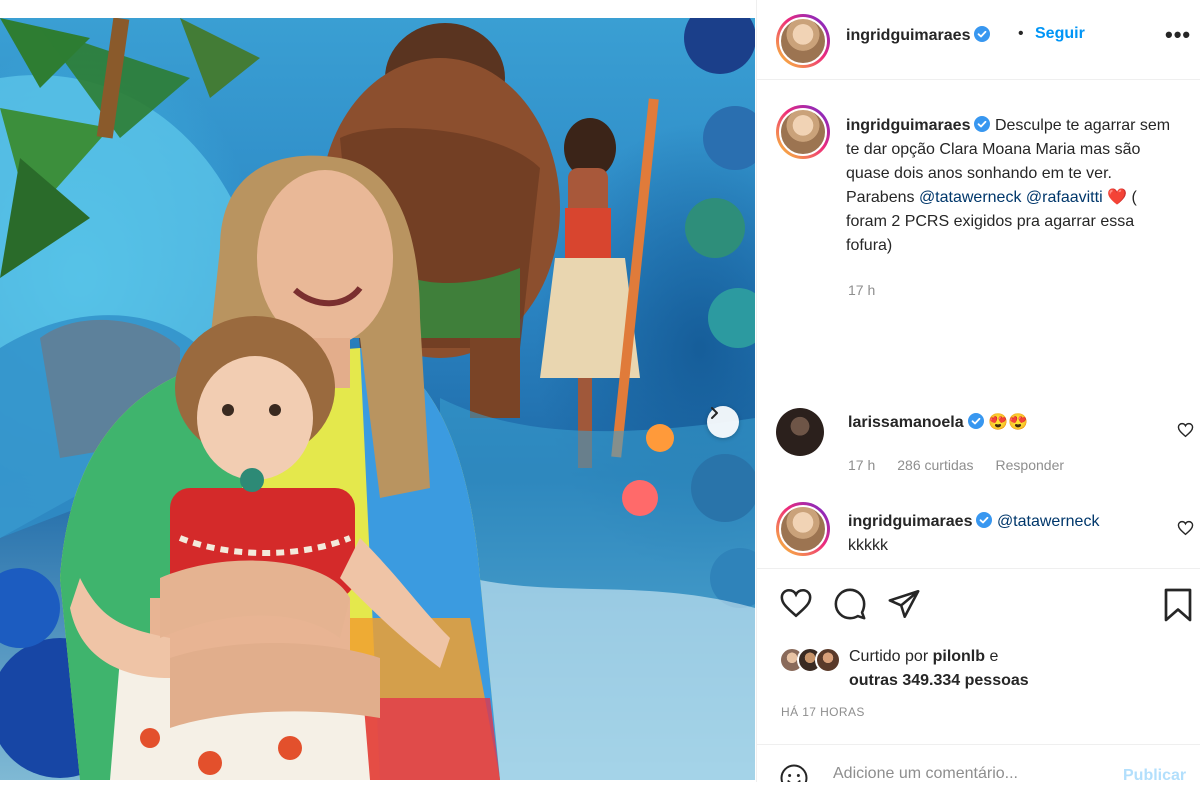 Image resolution: width=1200 pixels, height=800 pixels. Describe the element at coordinates (959, 656) in the screenshot. I see `liked-by-user-link: pilonlb` at that location.